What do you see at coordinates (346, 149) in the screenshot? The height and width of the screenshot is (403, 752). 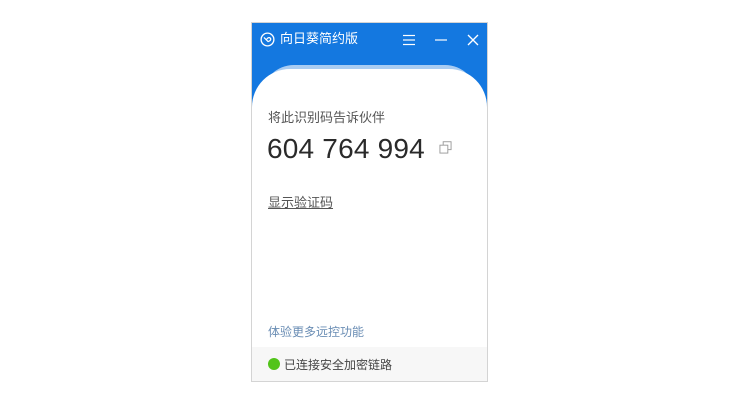 I see `device-id-code: 604 764 994` at bounding box center [346, 149].